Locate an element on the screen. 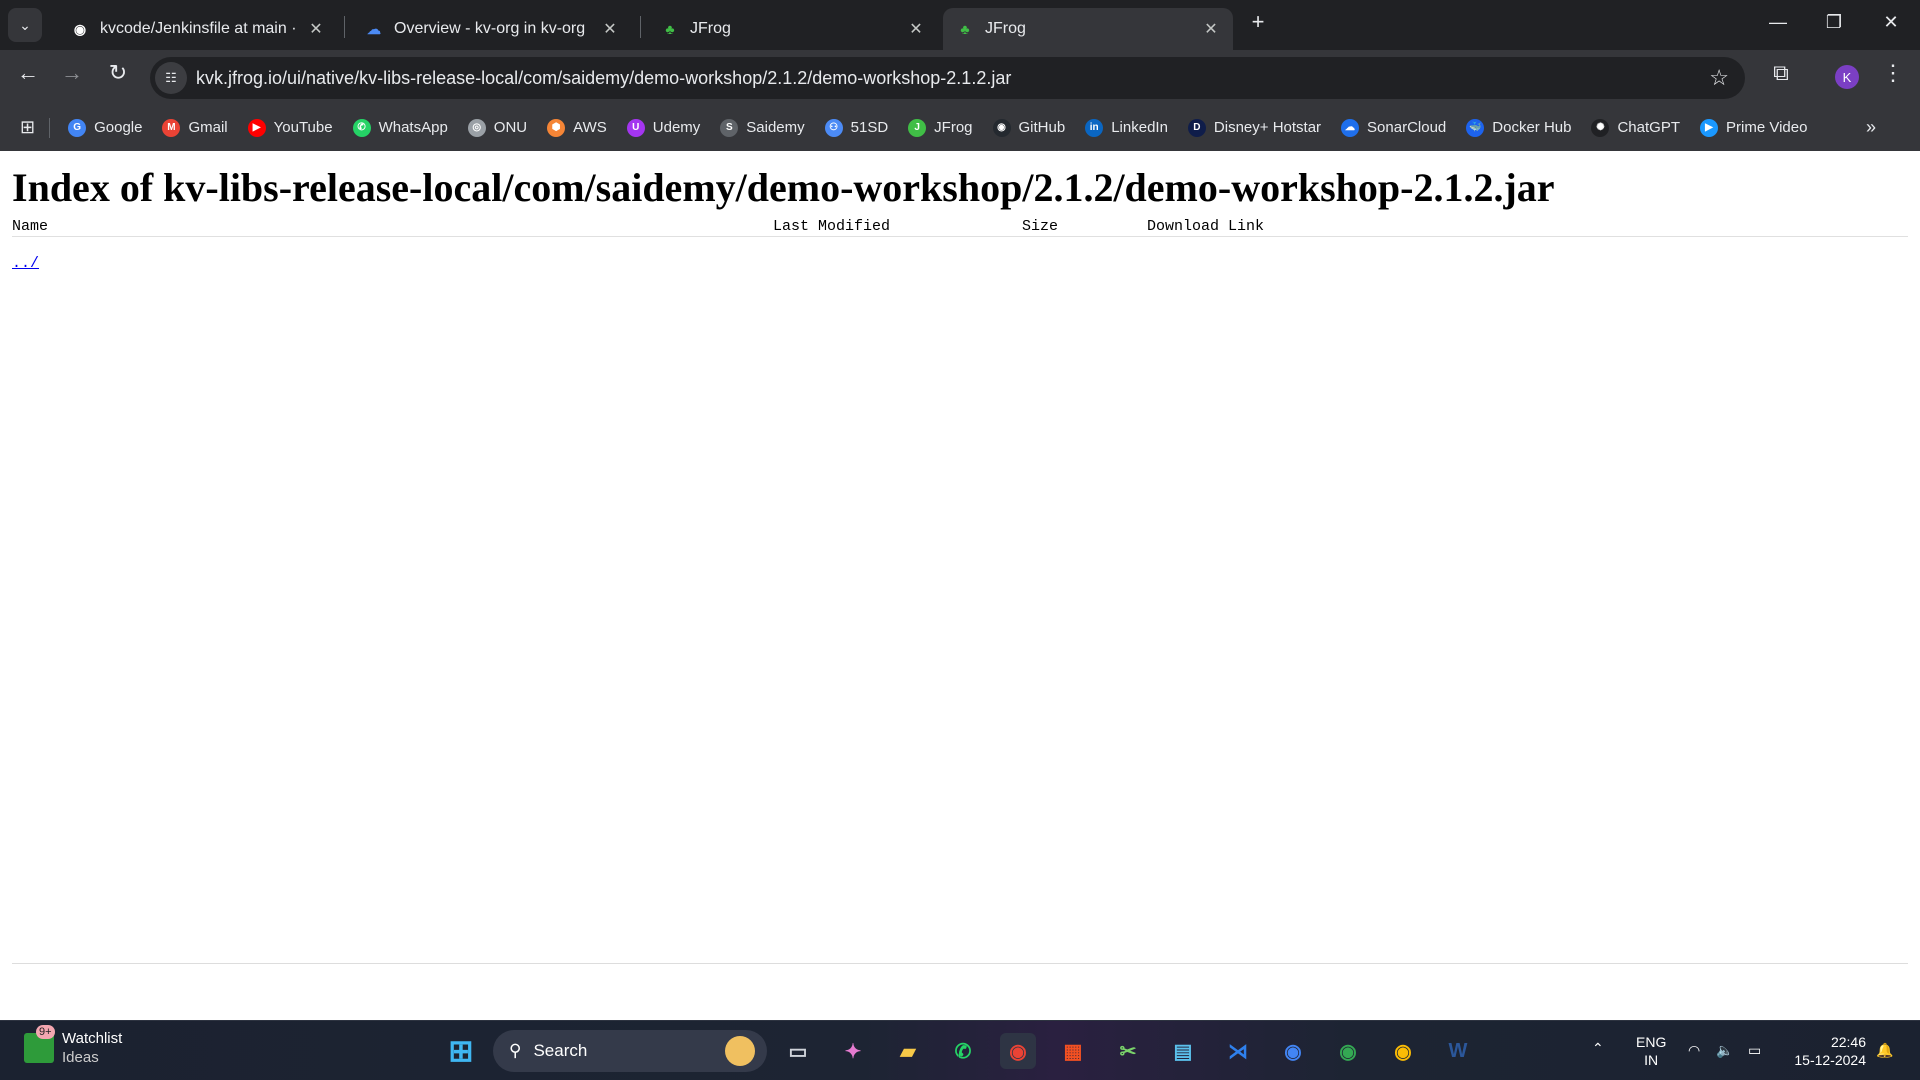 The width and height of the screenshot is (1920, 1080). watchlist-widget: 9+ Watchlist Ideas is located at coordinates (73, 1046).